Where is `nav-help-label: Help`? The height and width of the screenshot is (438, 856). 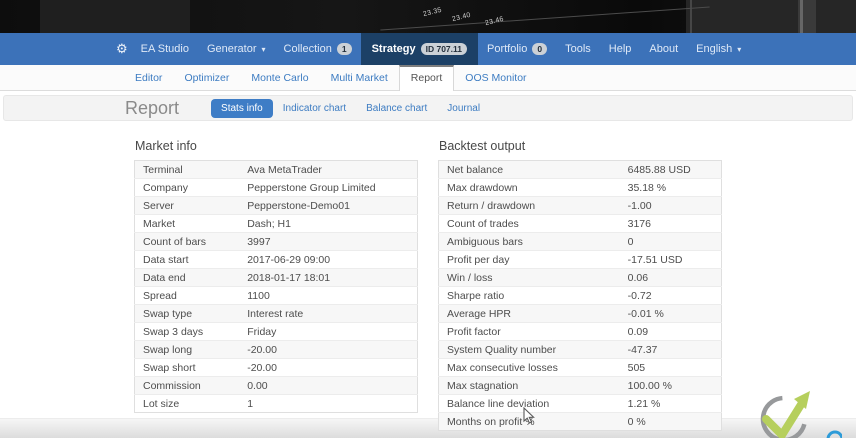
nav-help-label: Help is located at coordinates (620, 49).